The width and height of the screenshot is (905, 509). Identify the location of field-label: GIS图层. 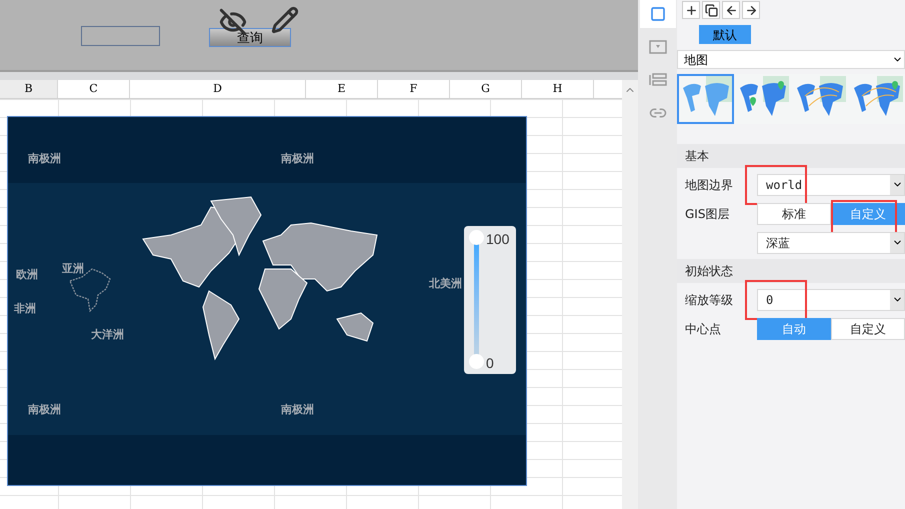
(707, 214).